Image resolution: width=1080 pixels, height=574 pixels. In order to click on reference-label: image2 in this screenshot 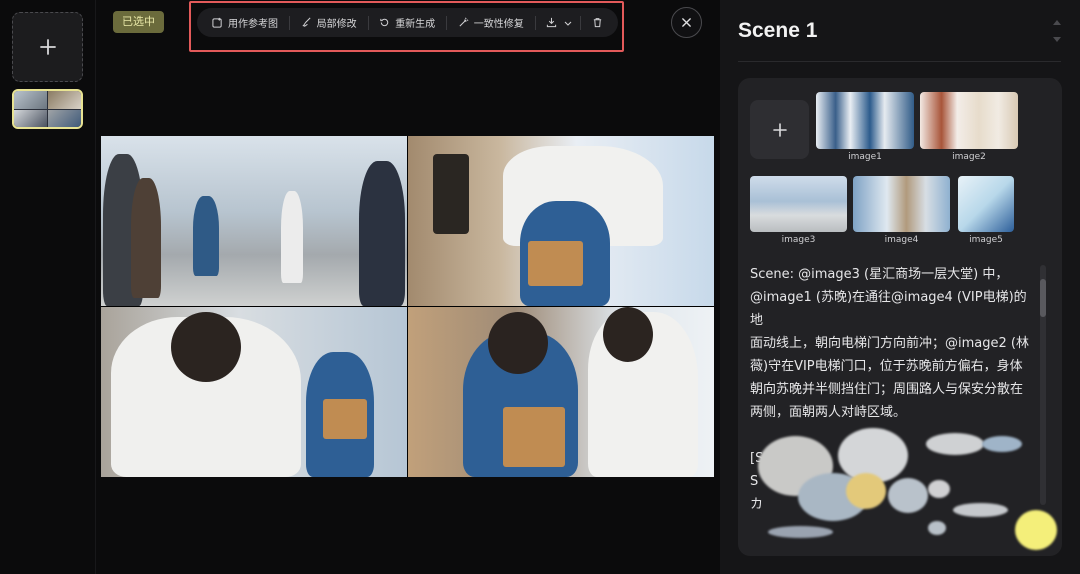, I will do `click(969, 157)`.